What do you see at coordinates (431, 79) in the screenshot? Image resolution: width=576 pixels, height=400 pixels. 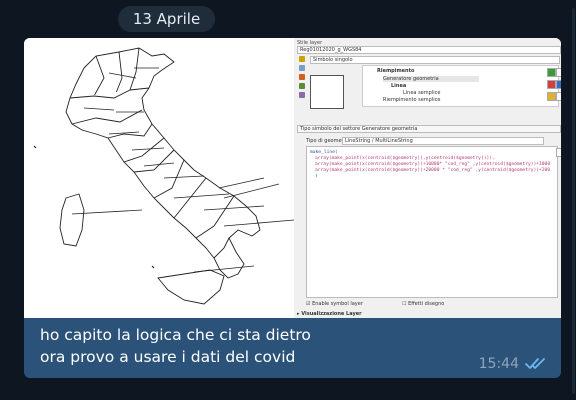 I see `tree-geom-generator: Generatore geometria` at bounding box center [431, 79].